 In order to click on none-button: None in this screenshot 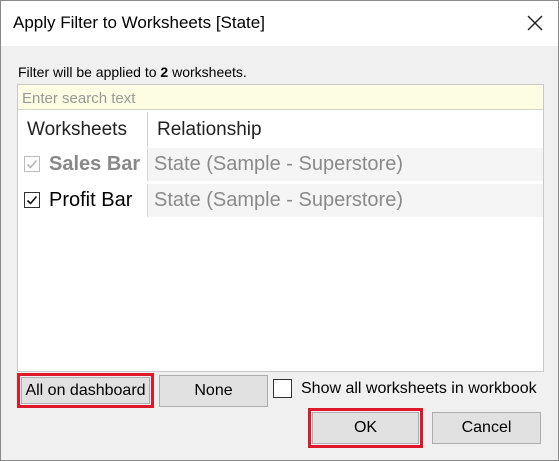, I will do `click(213, 391)`.